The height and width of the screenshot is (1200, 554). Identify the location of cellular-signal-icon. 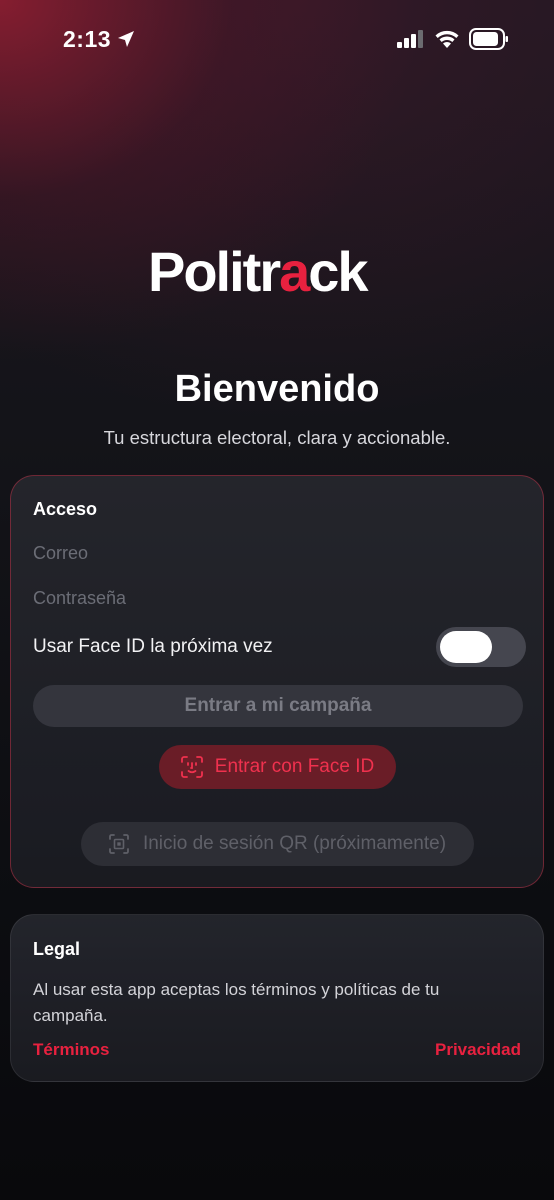
(410, 39).